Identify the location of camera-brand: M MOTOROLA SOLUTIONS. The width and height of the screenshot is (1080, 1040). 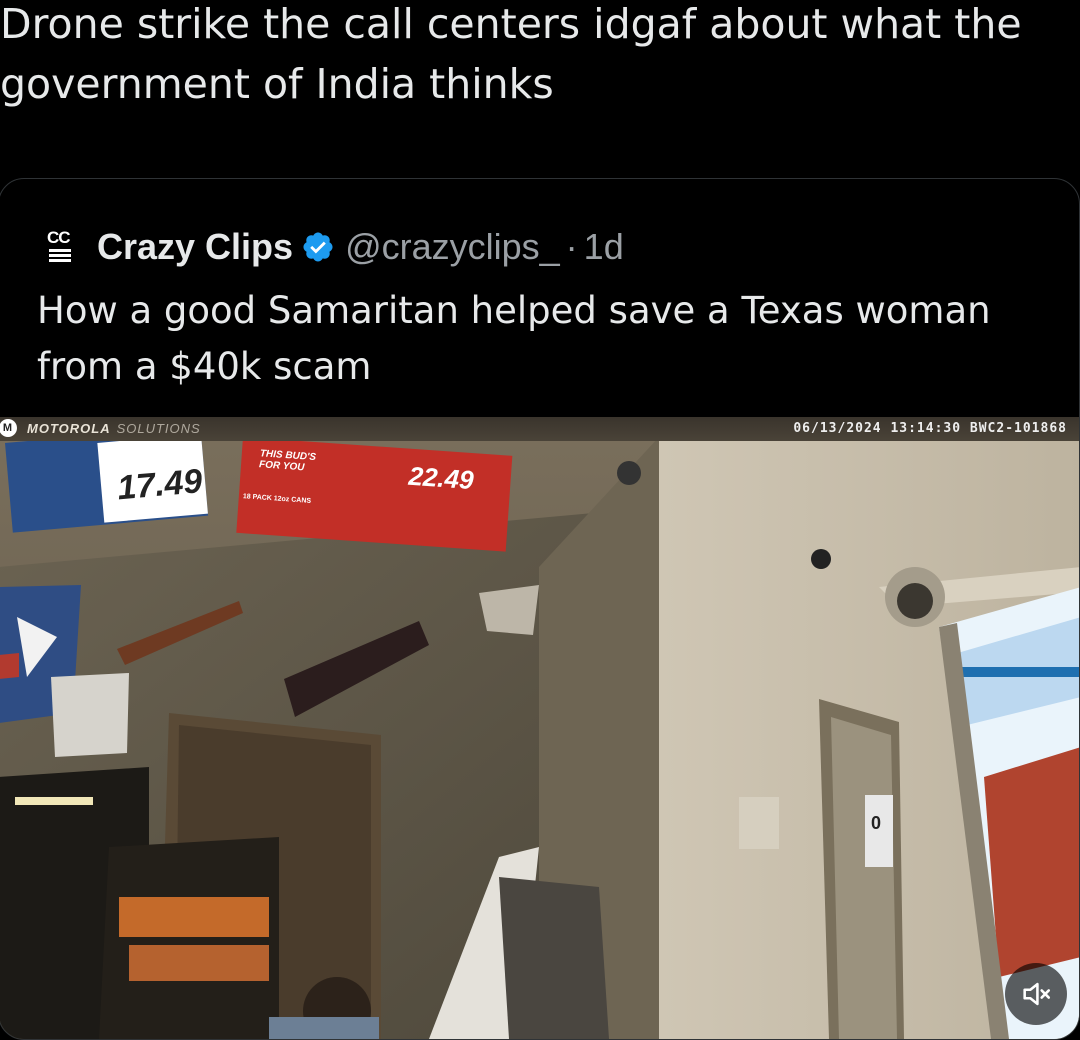
(100, 428).